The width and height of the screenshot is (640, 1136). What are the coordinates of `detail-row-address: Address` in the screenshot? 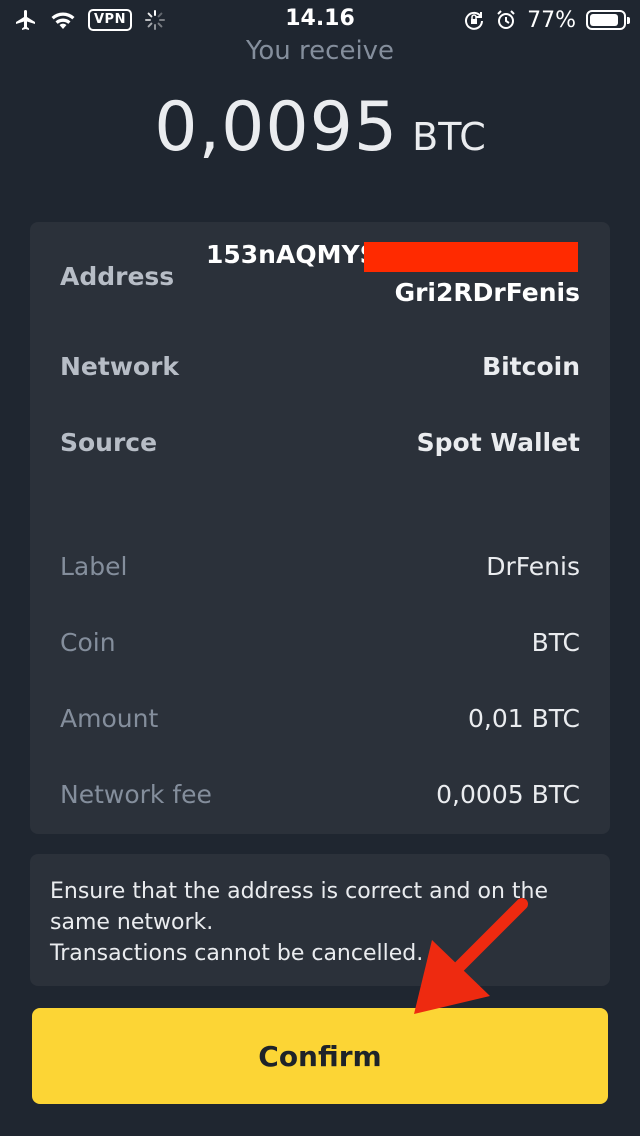 It's located at (320, 272).